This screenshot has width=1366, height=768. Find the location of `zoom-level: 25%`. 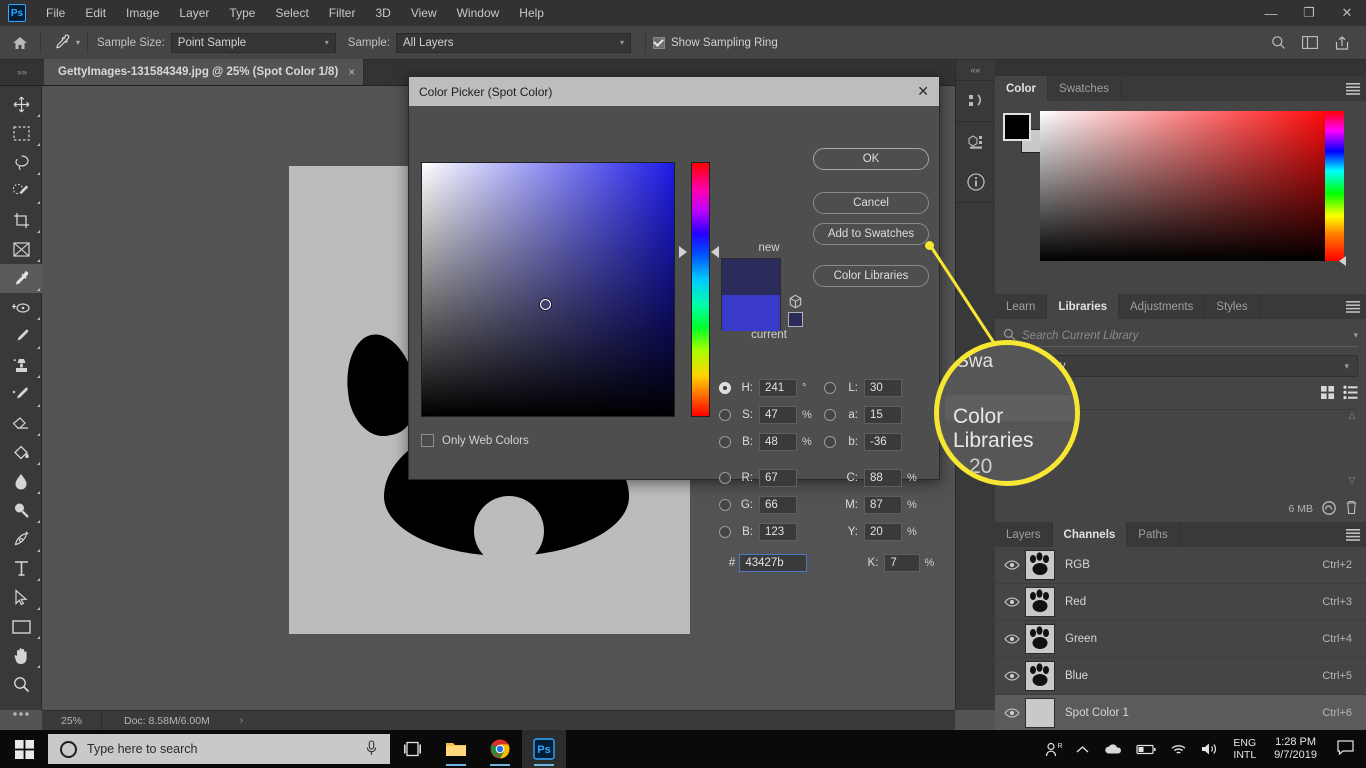

zoom-level: 25% is located at coordinates (72, 720).